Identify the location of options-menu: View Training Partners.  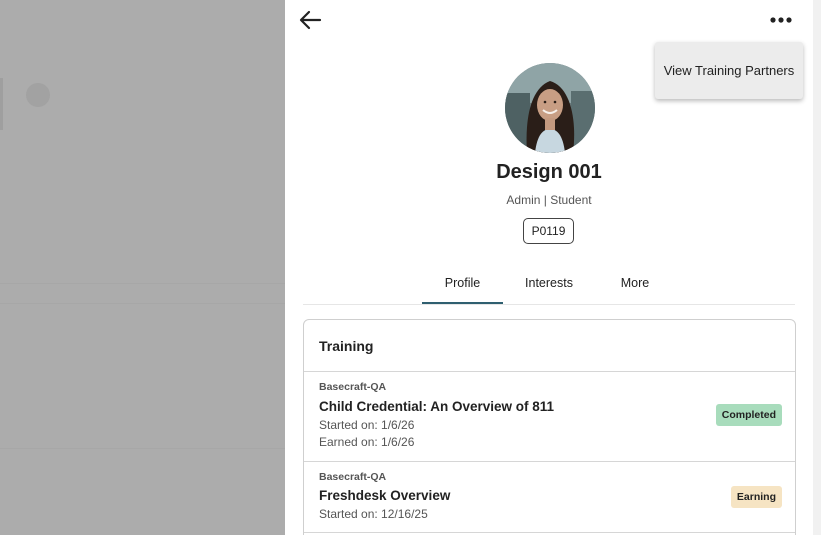
(729, 70).